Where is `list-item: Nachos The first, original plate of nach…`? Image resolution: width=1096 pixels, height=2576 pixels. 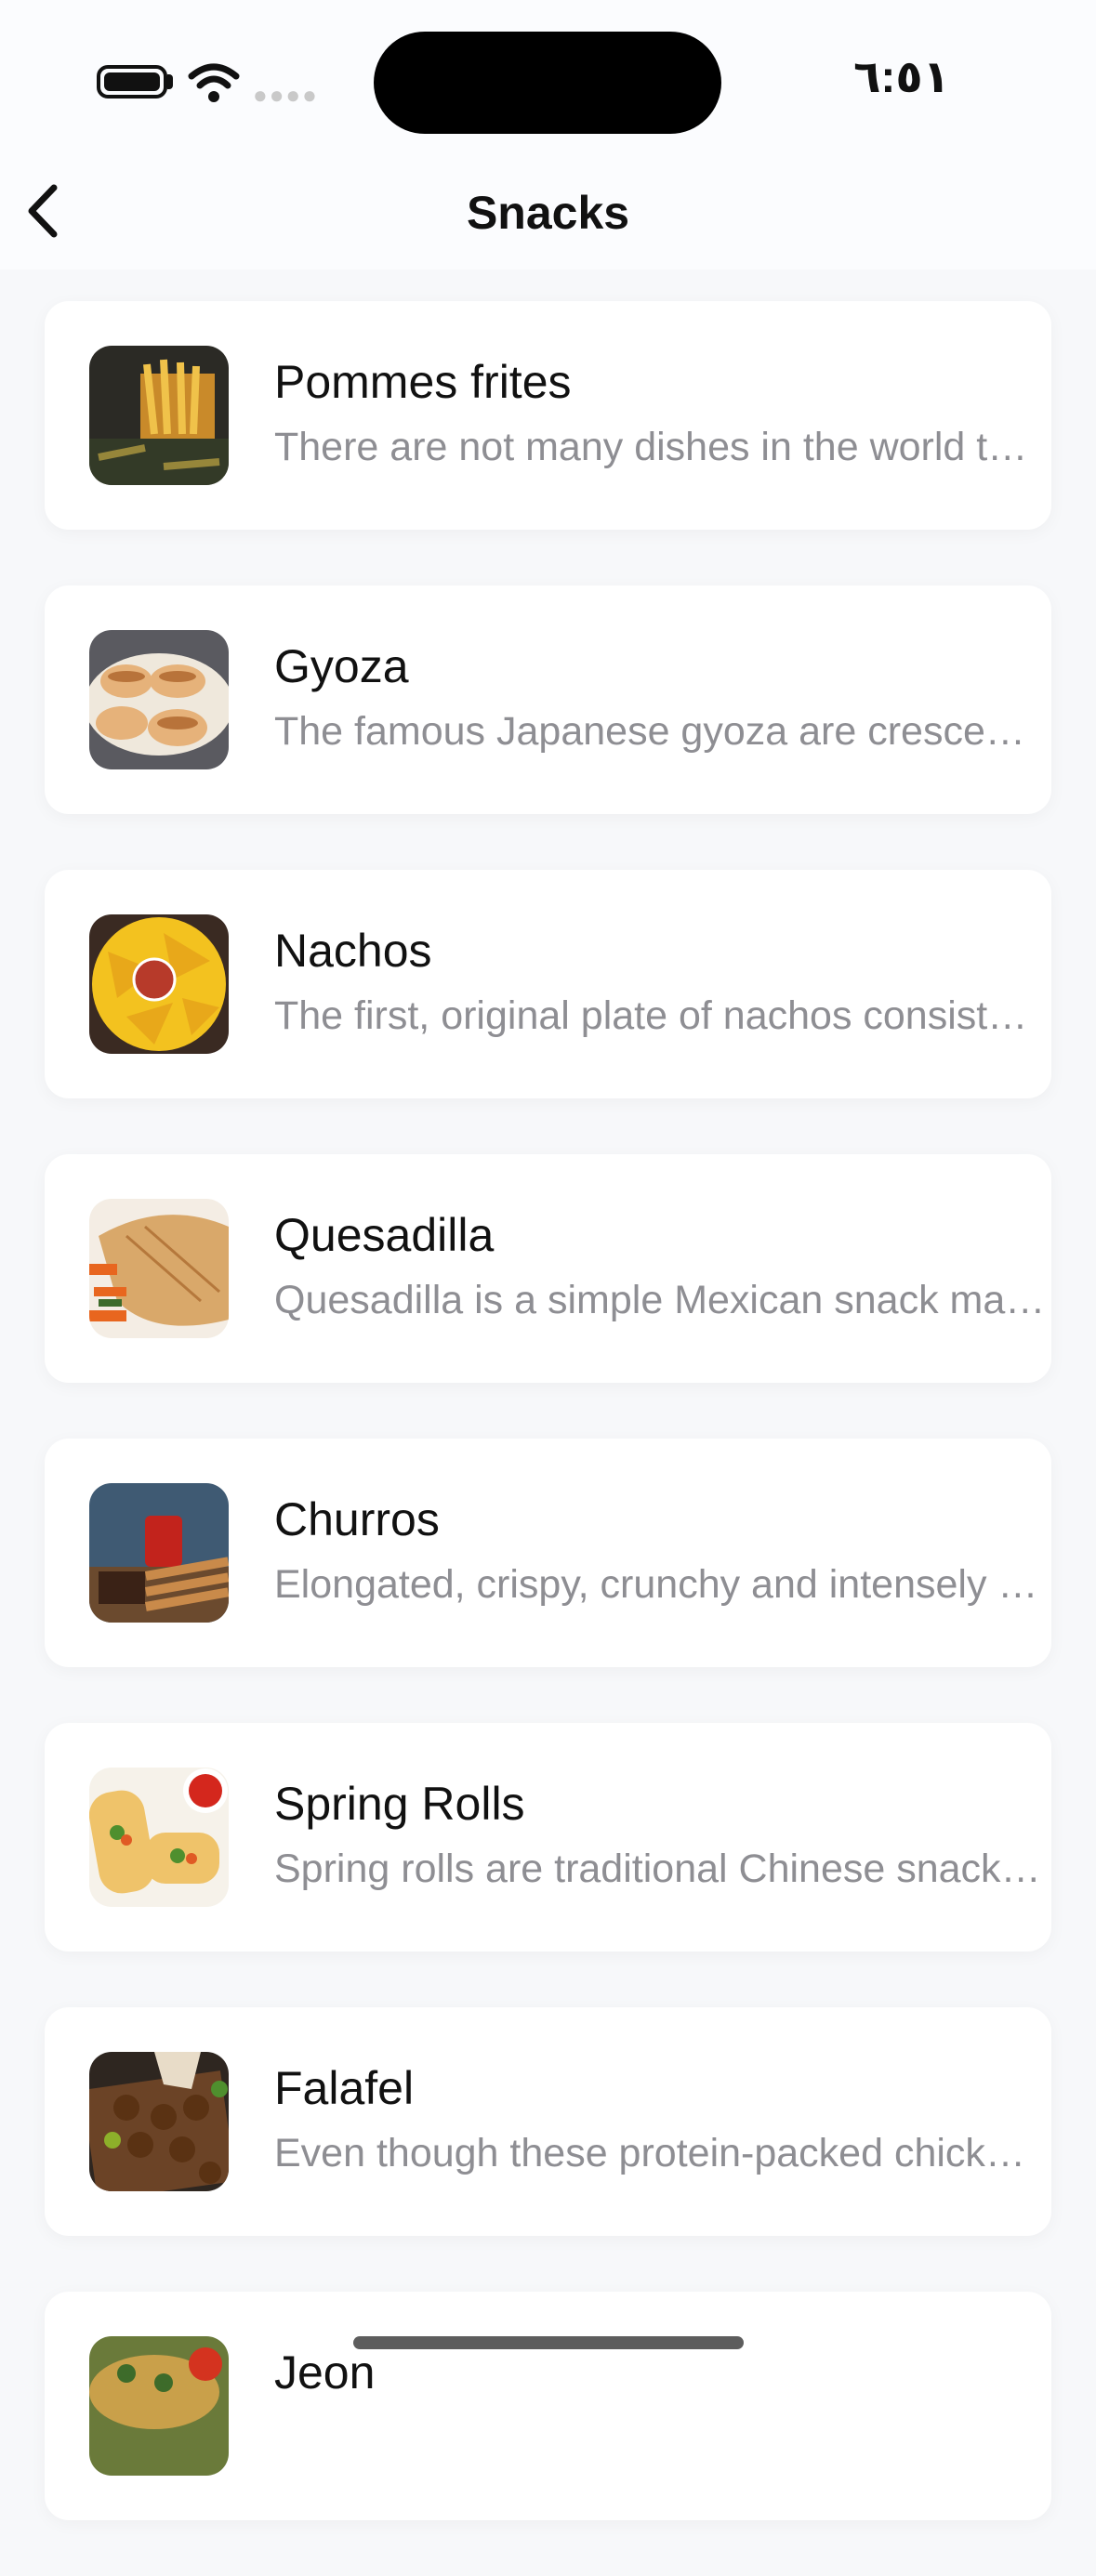 list-item: Nachos The first, original plate of nach… is located at coordinates (548, 984).